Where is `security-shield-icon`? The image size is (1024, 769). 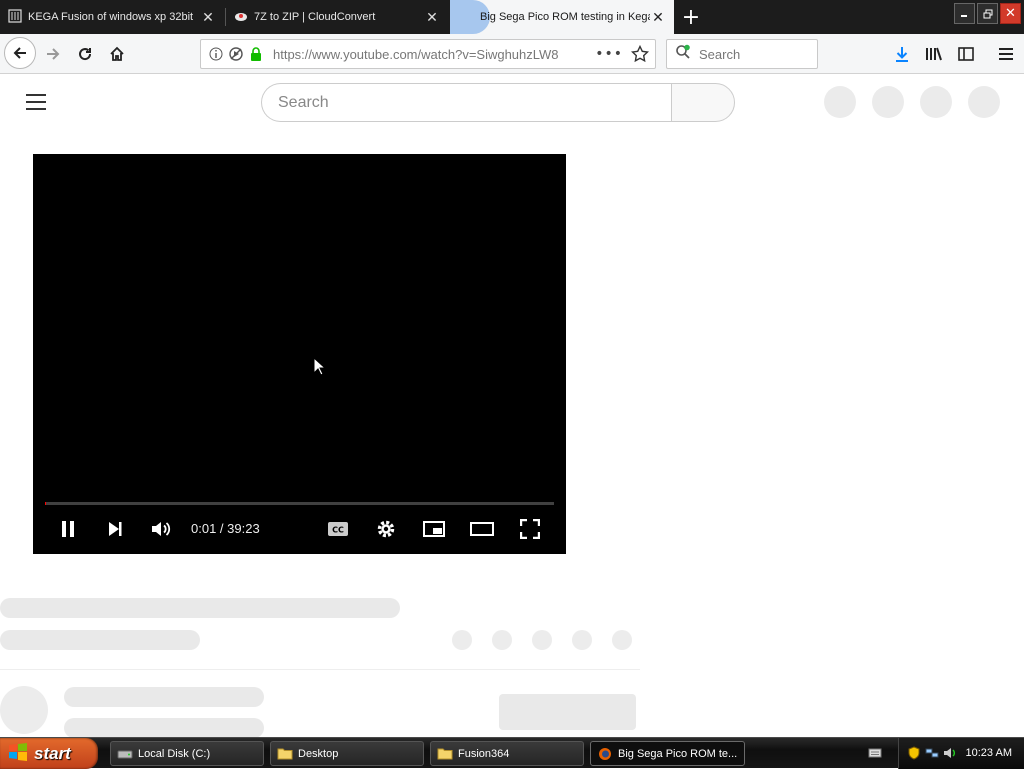
security-shield-icon is located at coordinates (914, 753).